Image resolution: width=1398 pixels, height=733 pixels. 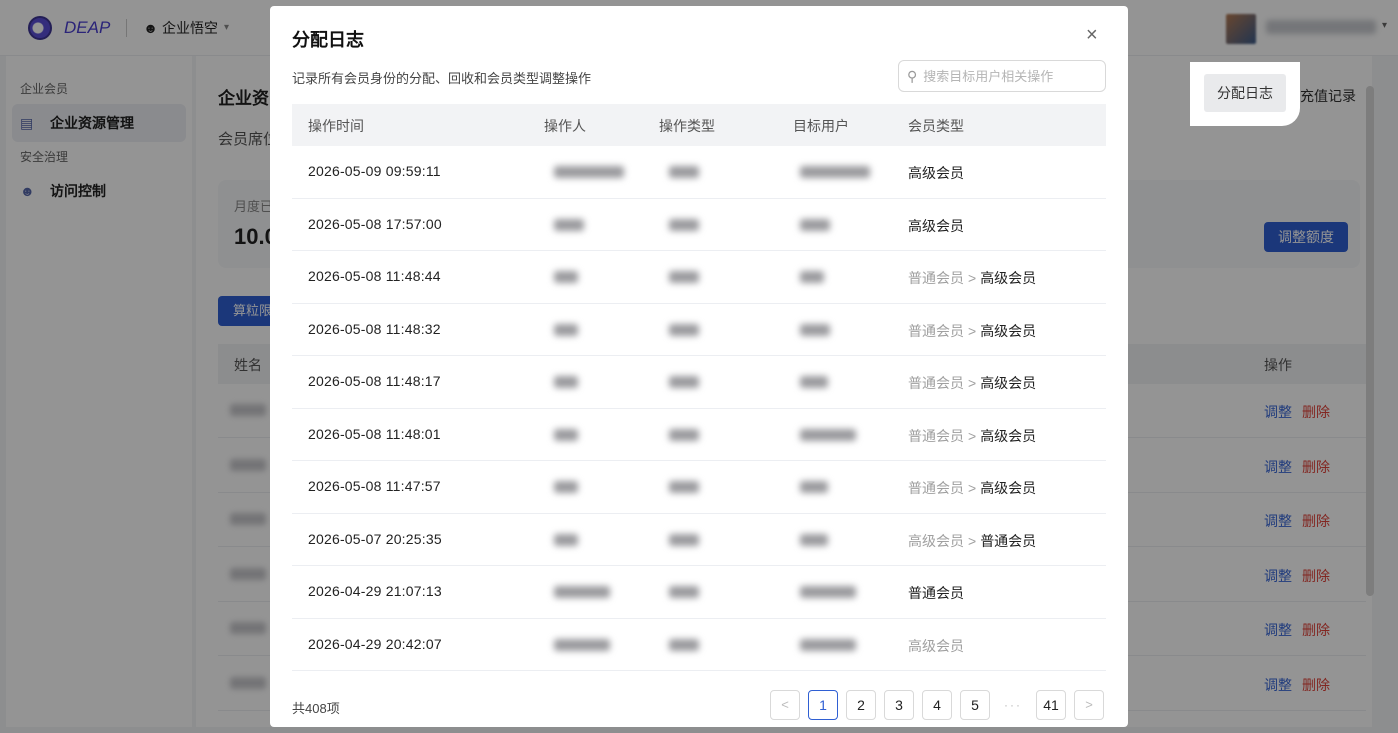 I want to click on prev-page-button: <, so click(x=785, y=705).